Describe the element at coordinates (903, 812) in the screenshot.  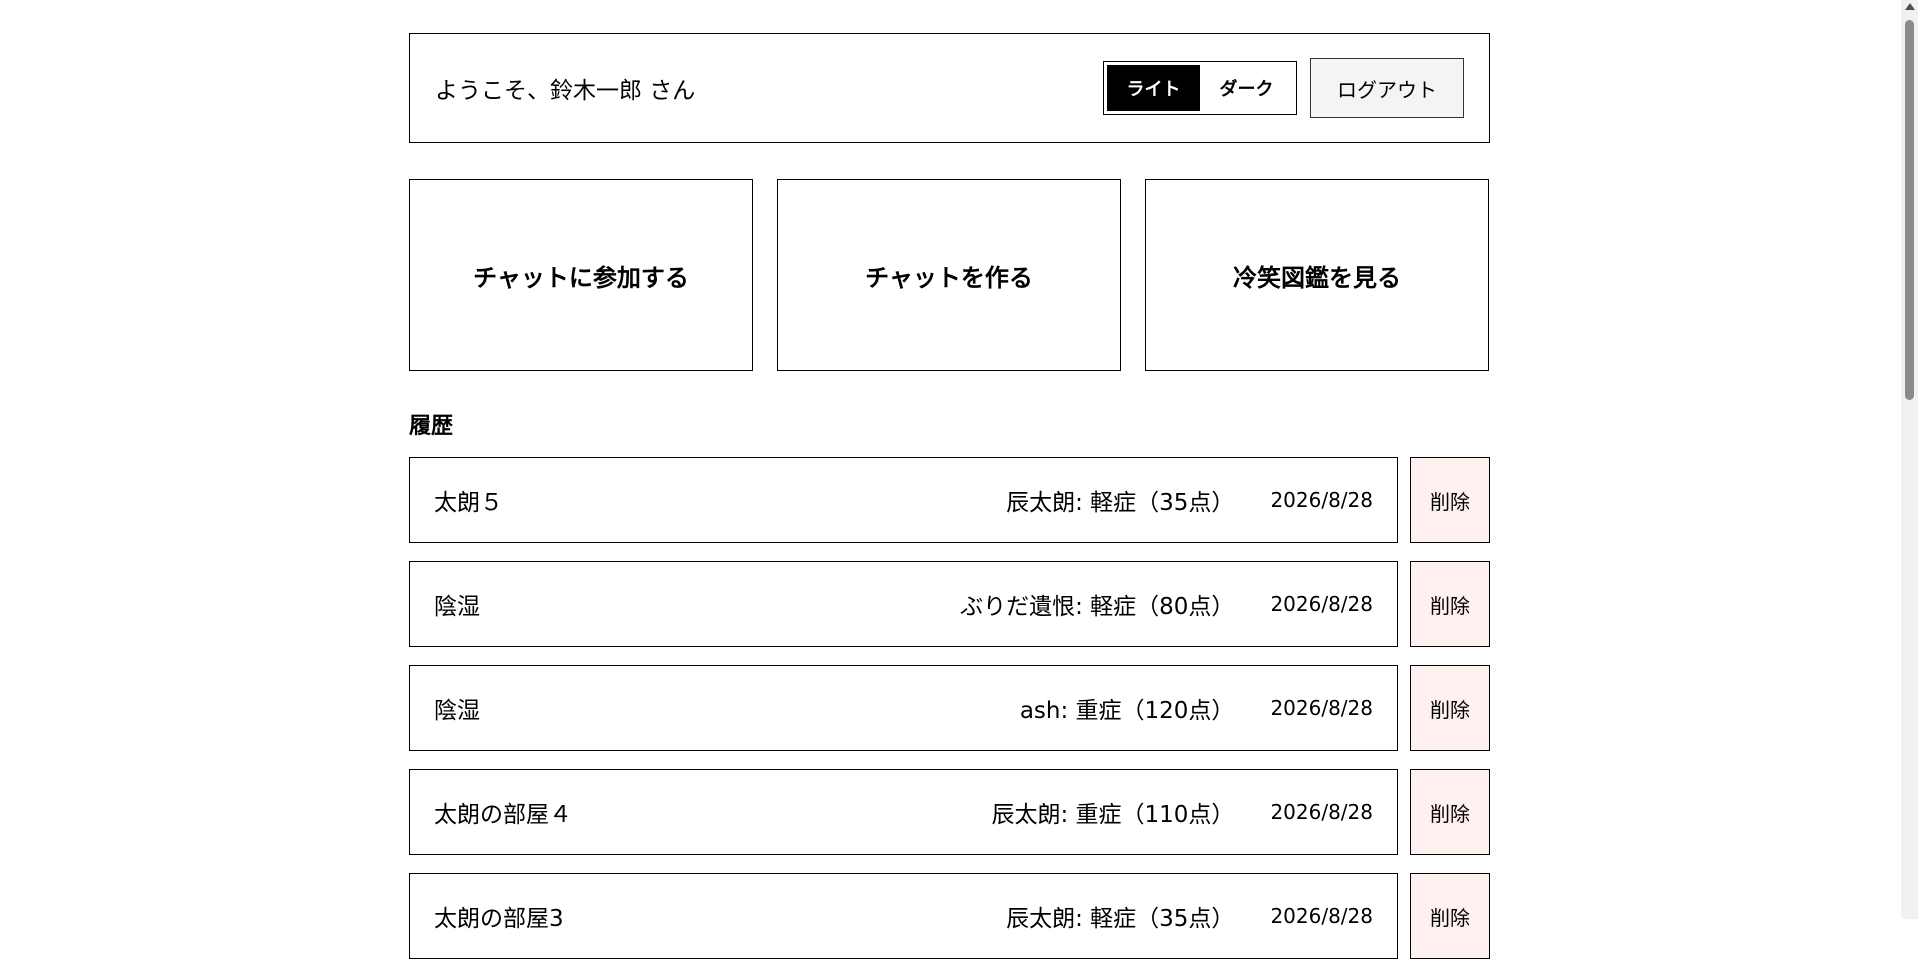
I see `history-item: 太朗の部屋４ 辰太朗: 重症（110点） 2026/8/28` at that location.